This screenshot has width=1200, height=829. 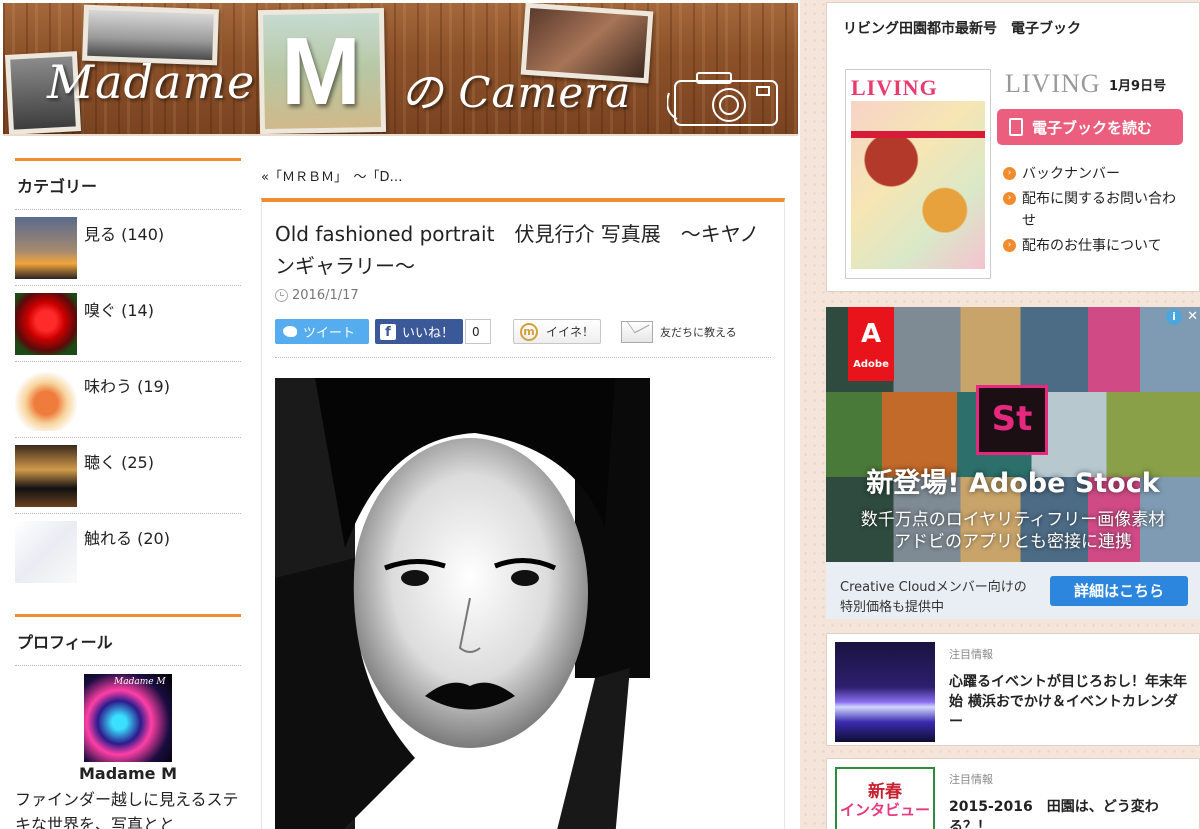 I want to click on tweet-label: ツイート, so click(x=329, y=333).